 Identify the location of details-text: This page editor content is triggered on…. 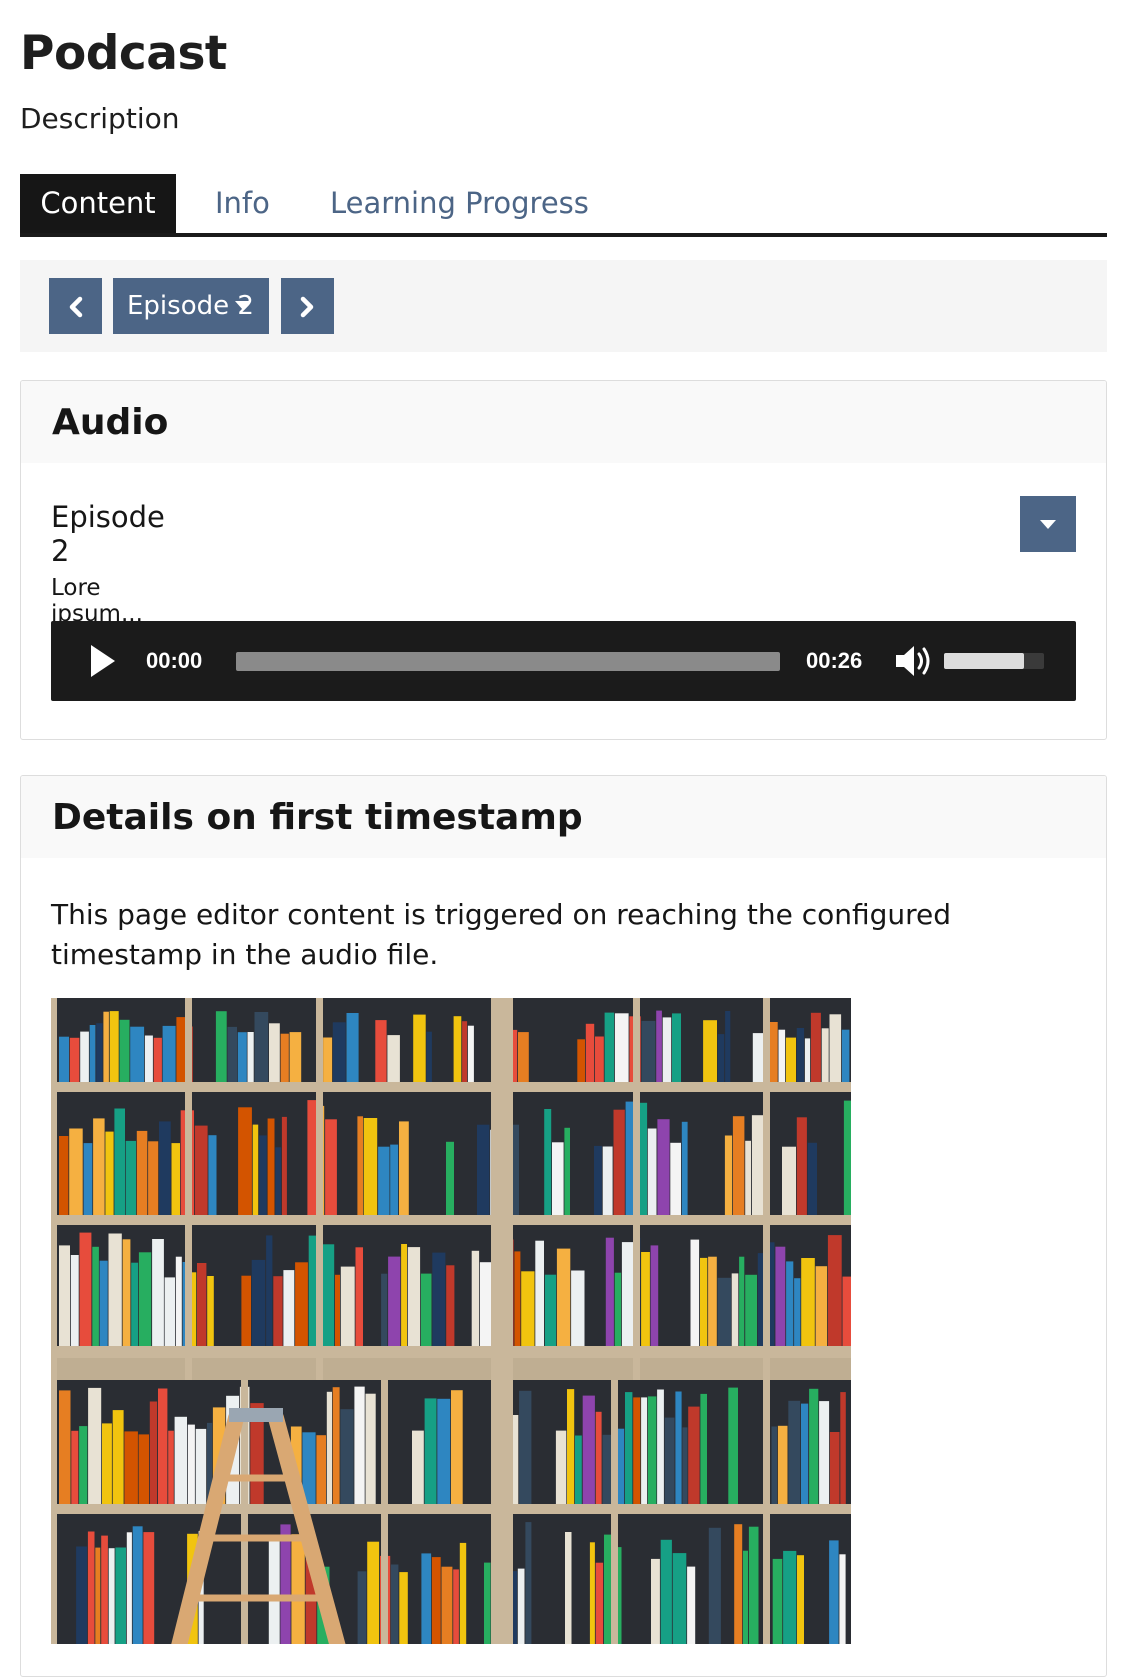
(501, 934).